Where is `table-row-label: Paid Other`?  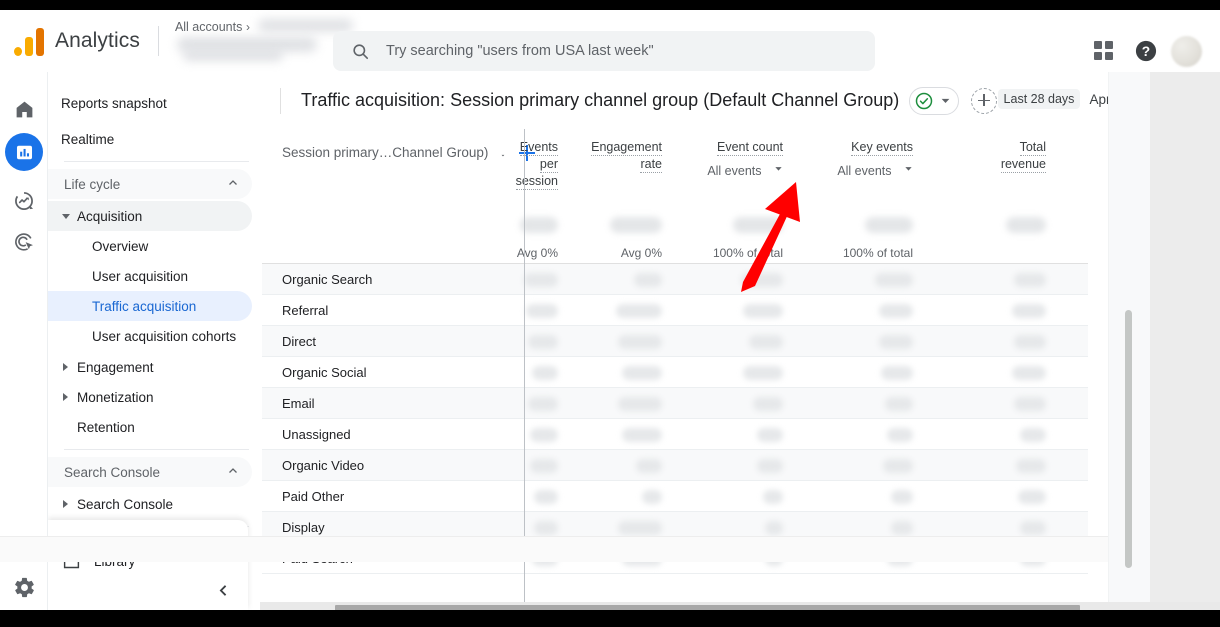
table-row-label: Paid Other is located at coordinates (313, 496).